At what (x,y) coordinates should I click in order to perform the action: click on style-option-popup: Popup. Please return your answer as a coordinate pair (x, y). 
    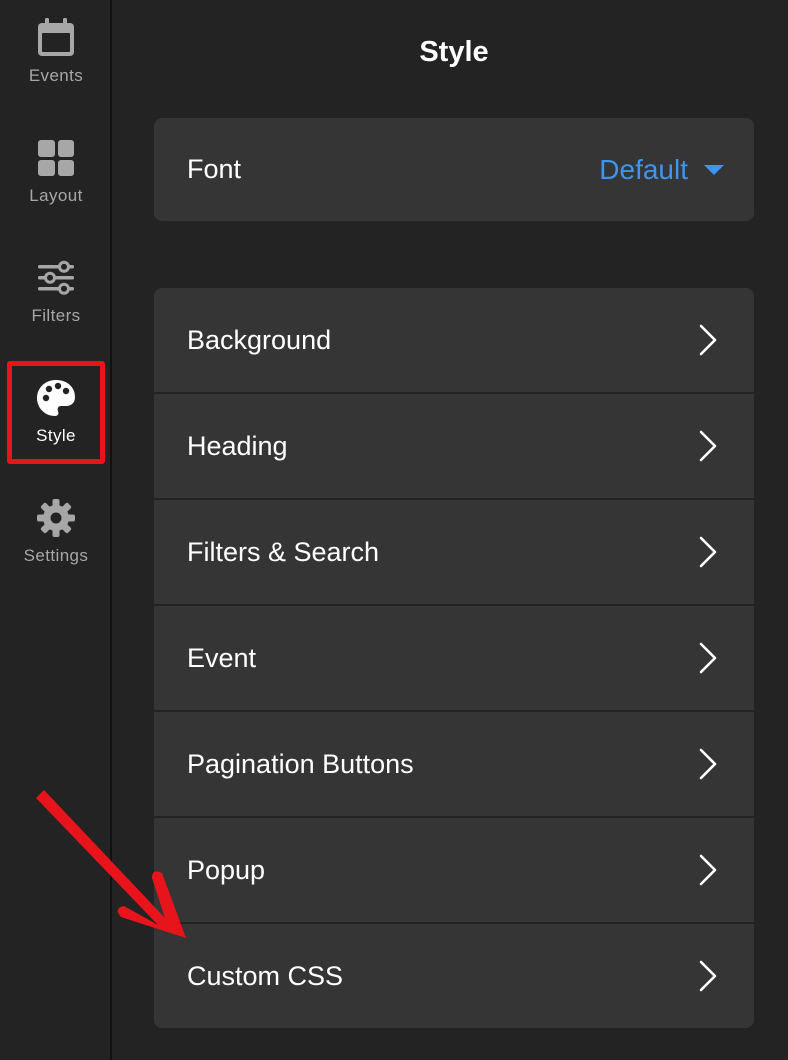
    Looking at the image, I should click on (454, 871).